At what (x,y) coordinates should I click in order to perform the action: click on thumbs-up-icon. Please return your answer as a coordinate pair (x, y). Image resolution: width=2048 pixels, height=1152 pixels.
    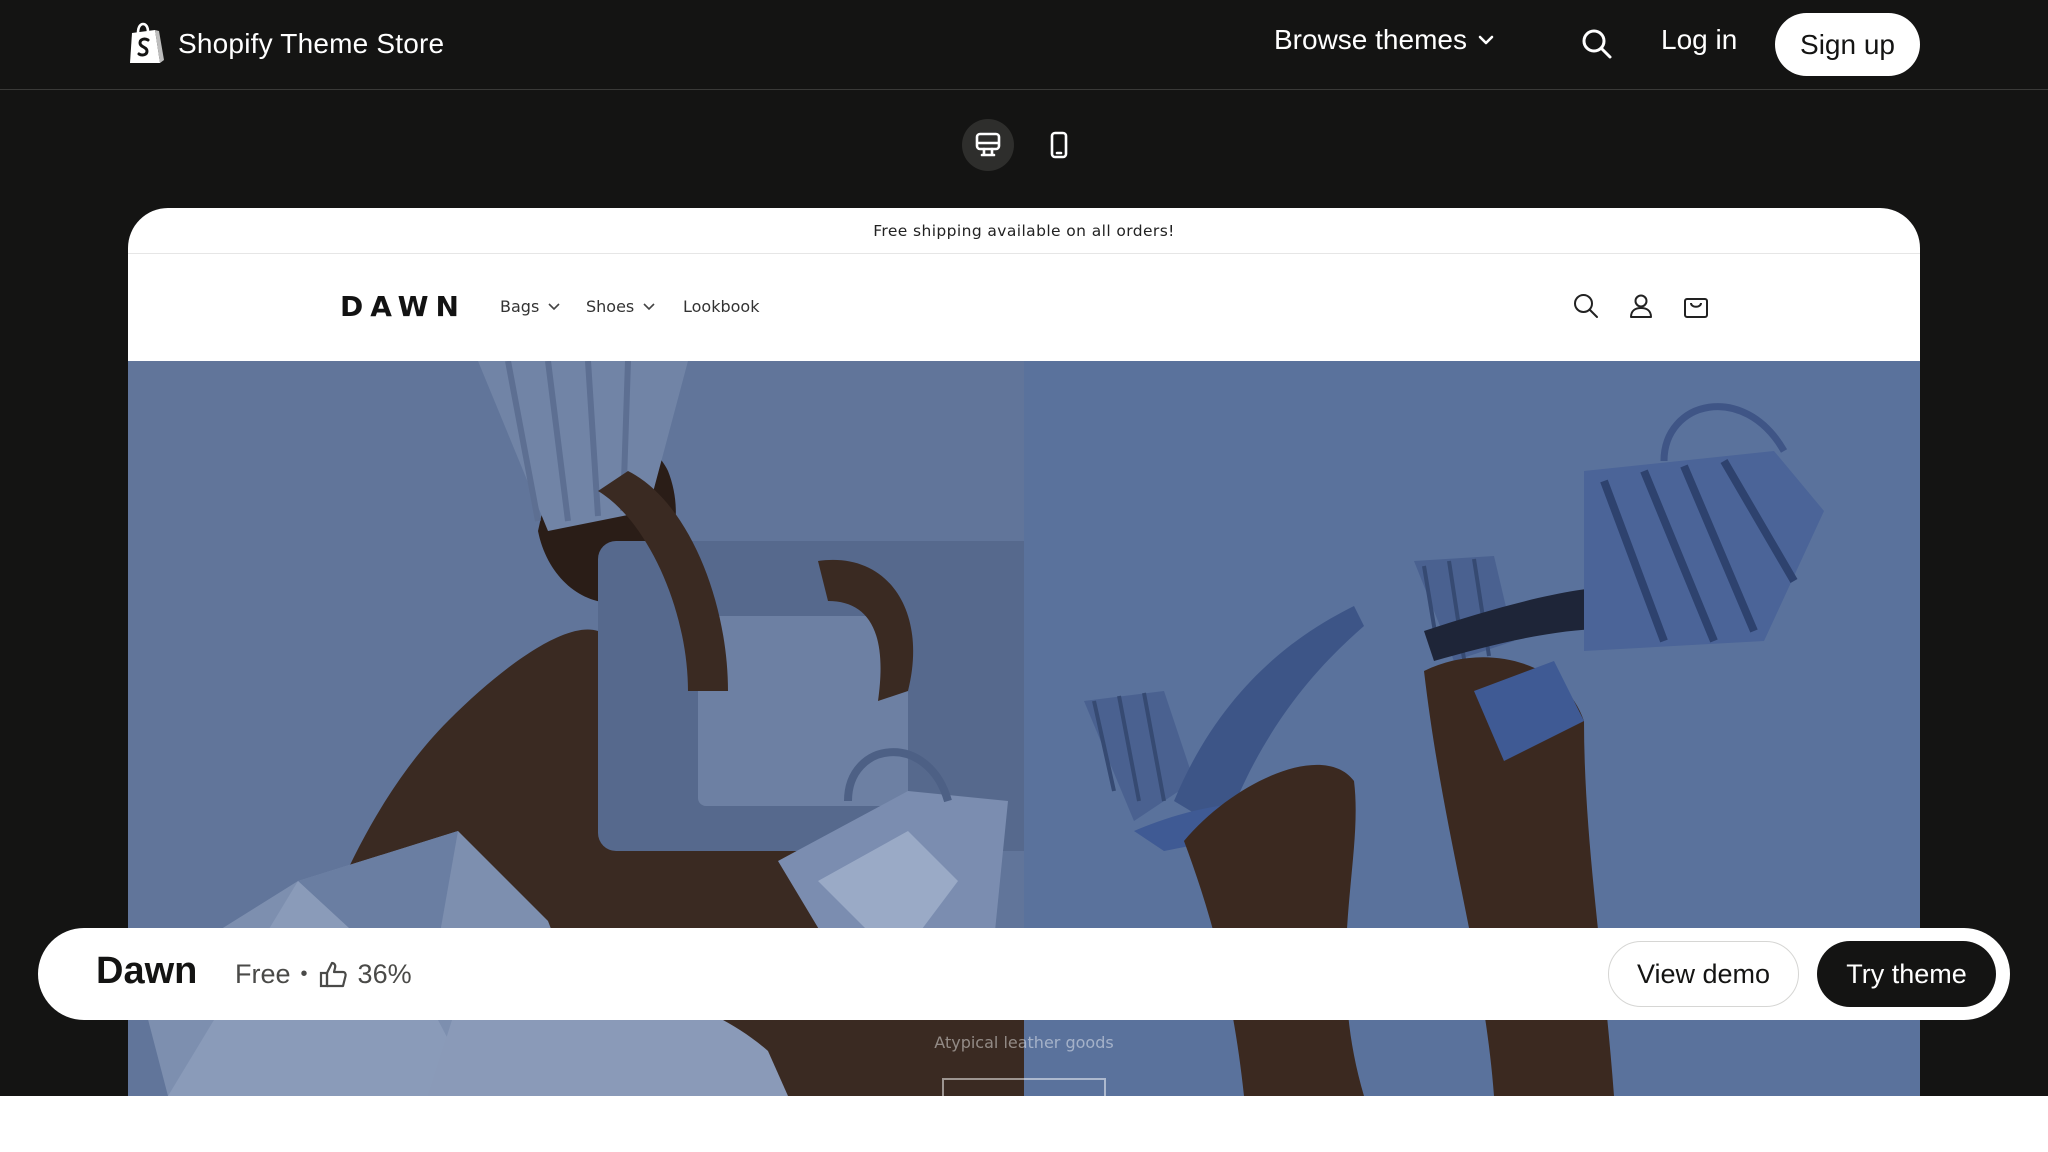
    Looking at the image, I should click on (333, 974).